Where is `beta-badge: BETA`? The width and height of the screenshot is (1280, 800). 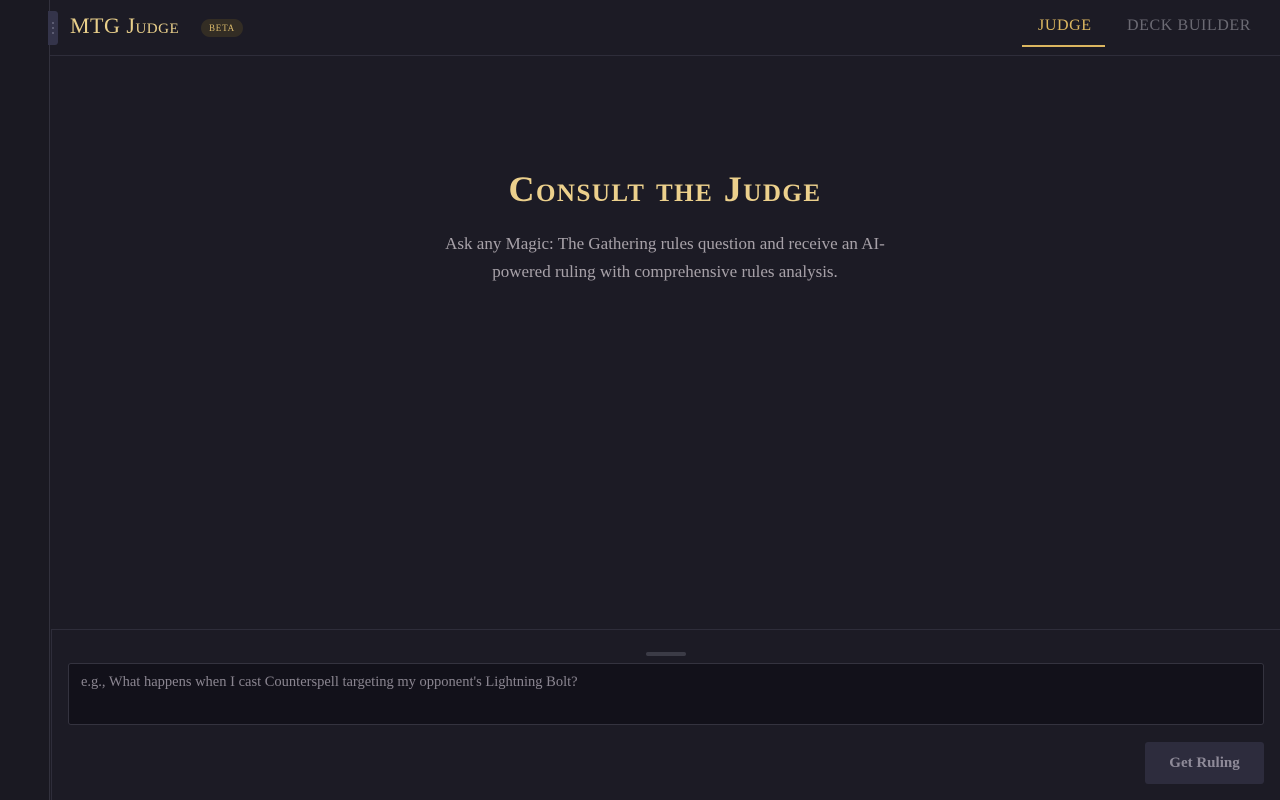 beta-badge: BETA is located at coordinates (222, 28).